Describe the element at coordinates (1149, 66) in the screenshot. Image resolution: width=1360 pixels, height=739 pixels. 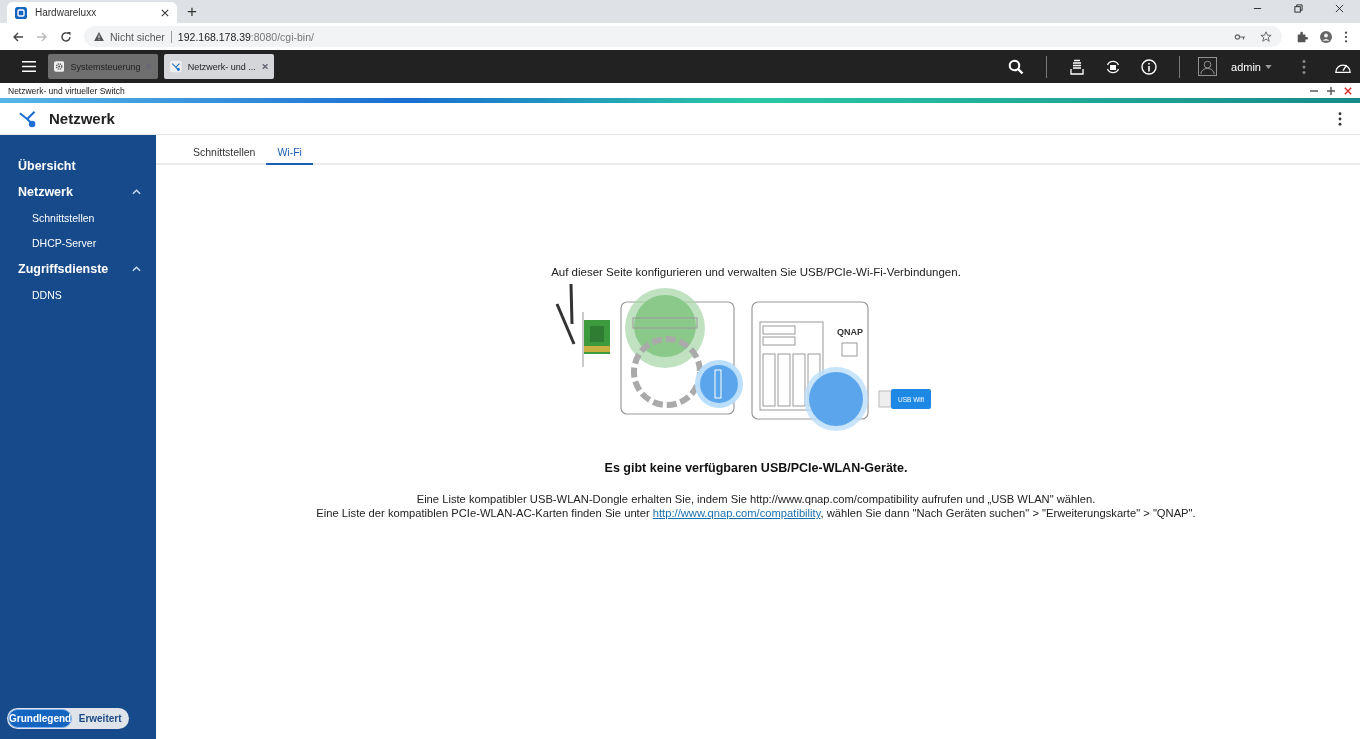
I see `info-icon` at that location.